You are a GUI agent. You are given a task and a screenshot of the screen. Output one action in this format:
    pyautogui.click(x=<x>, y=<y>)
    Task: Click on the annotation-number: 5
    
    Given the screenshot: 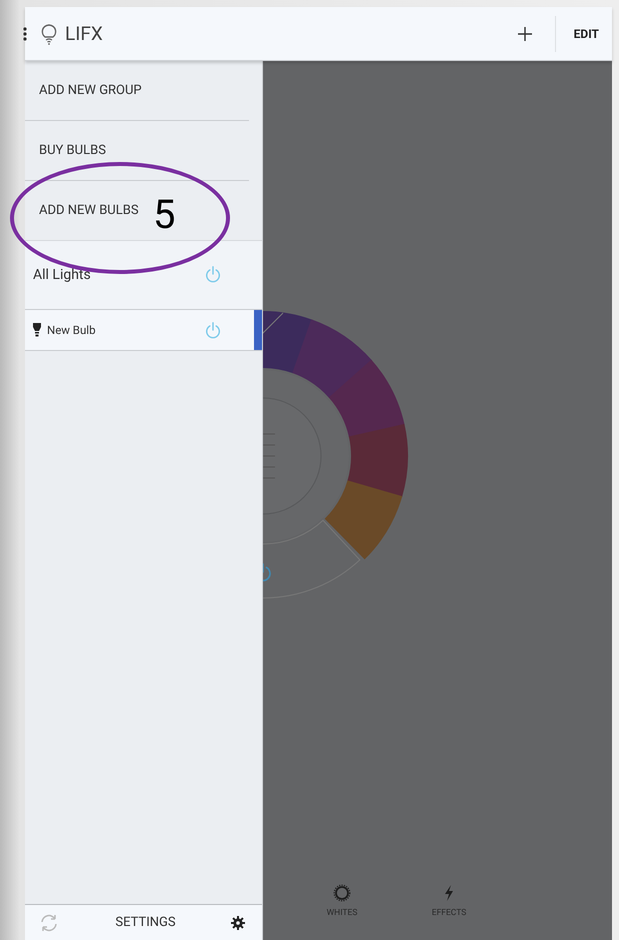 What is the action you would take?
    pyautogui.click(x=164, y=215)
    